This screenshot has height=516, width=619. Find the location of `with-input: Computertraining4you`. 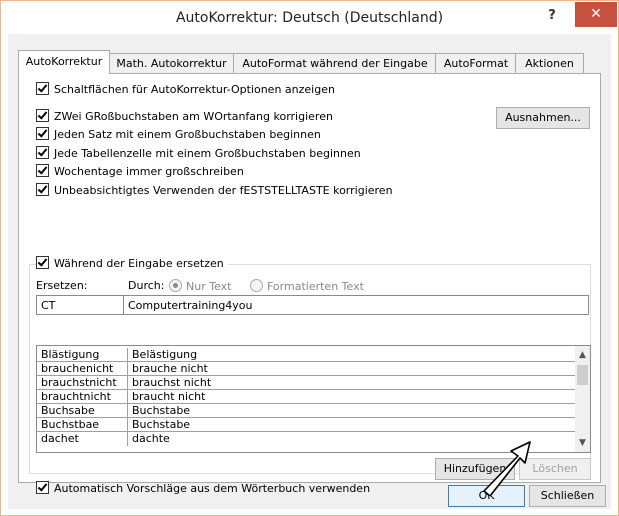

with-input: Computertraining4you is located at coordinates (356, 305).